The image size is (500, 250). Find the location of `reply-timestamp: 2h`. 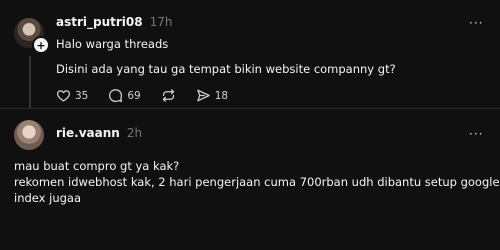

reply-timestamp: 2h is located at coordinates (134, 133).